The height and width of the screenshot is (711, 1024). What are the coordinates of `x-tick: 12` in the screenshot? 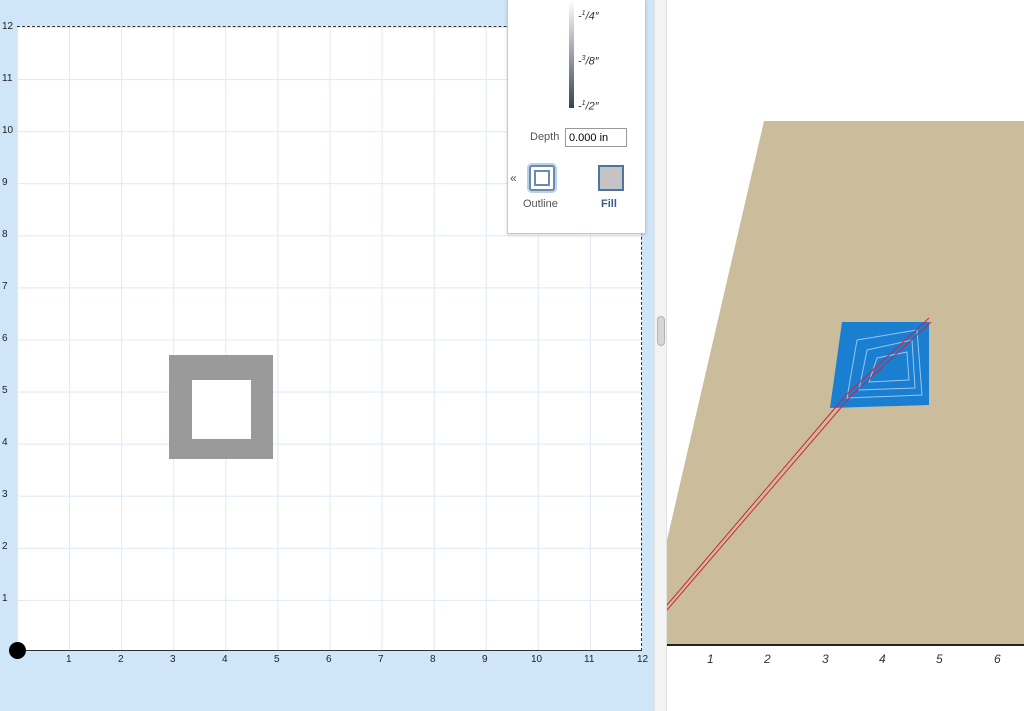 It's located at (643, 659).